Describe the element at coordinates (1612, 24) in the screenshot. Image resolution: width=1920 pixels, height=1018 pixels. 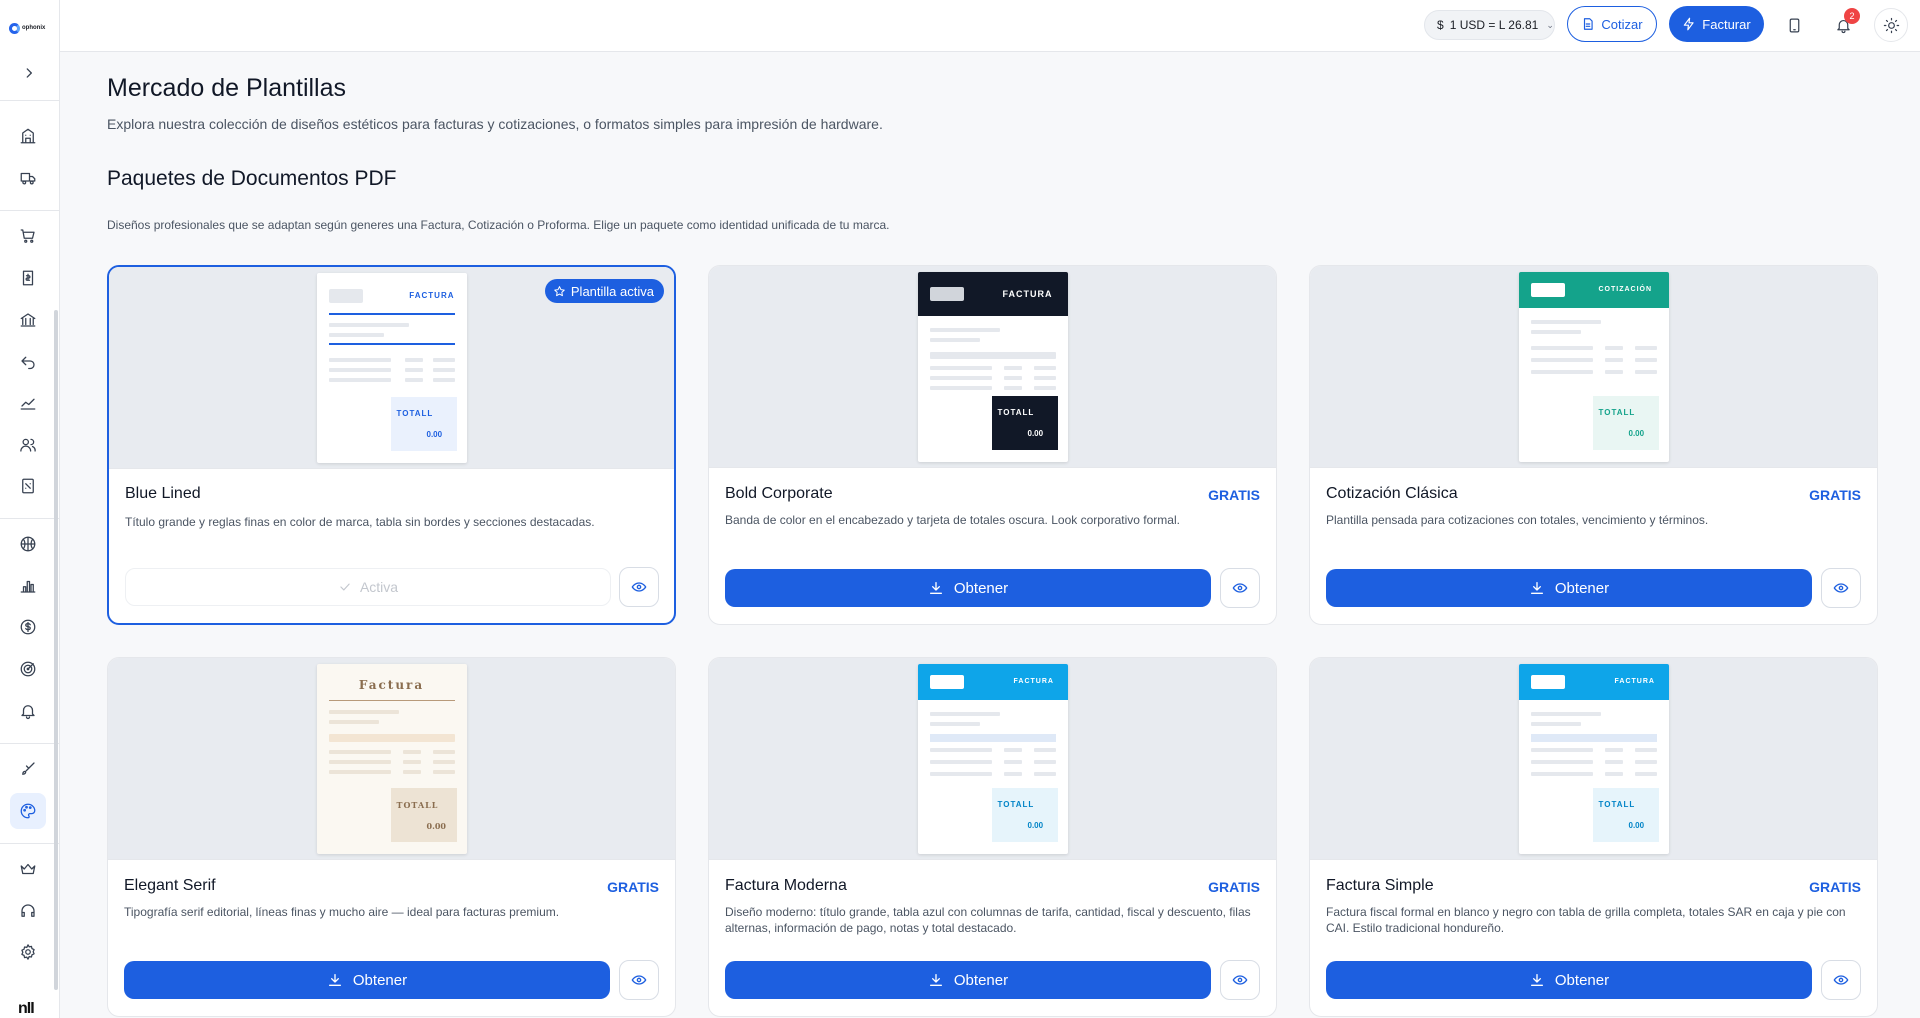
I see `quote-button: Cotizar` at that location.